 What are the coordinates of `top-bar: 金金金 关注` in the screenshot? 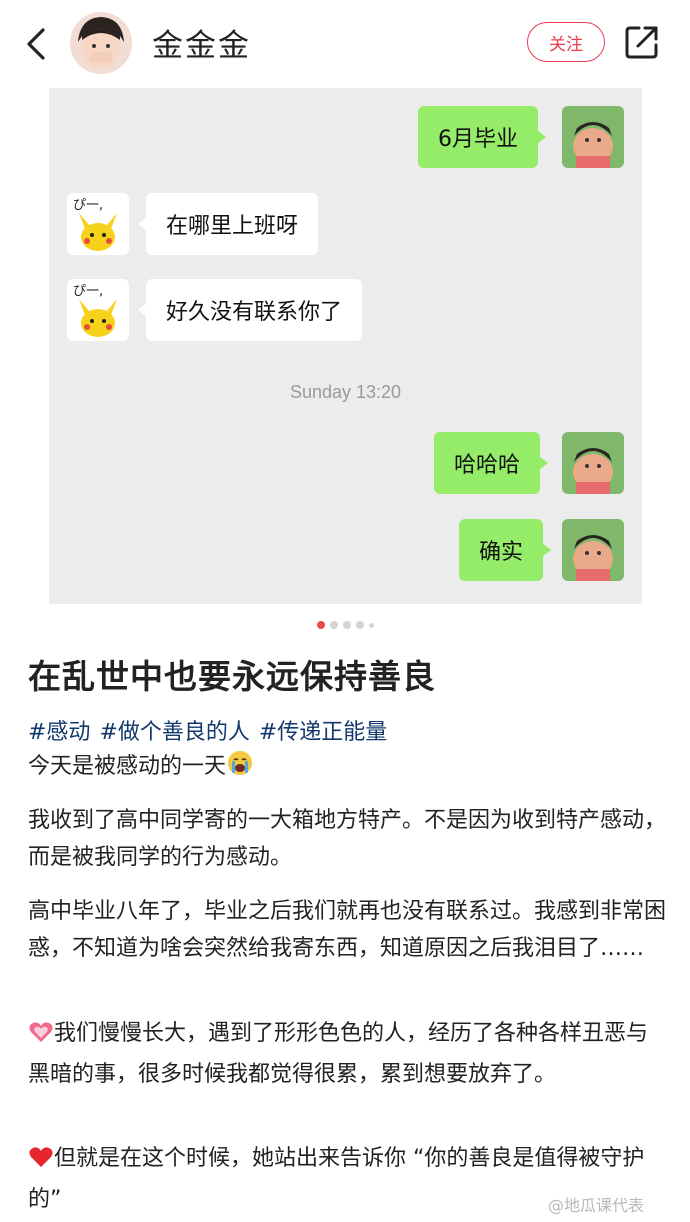 It's located at (345, 44).